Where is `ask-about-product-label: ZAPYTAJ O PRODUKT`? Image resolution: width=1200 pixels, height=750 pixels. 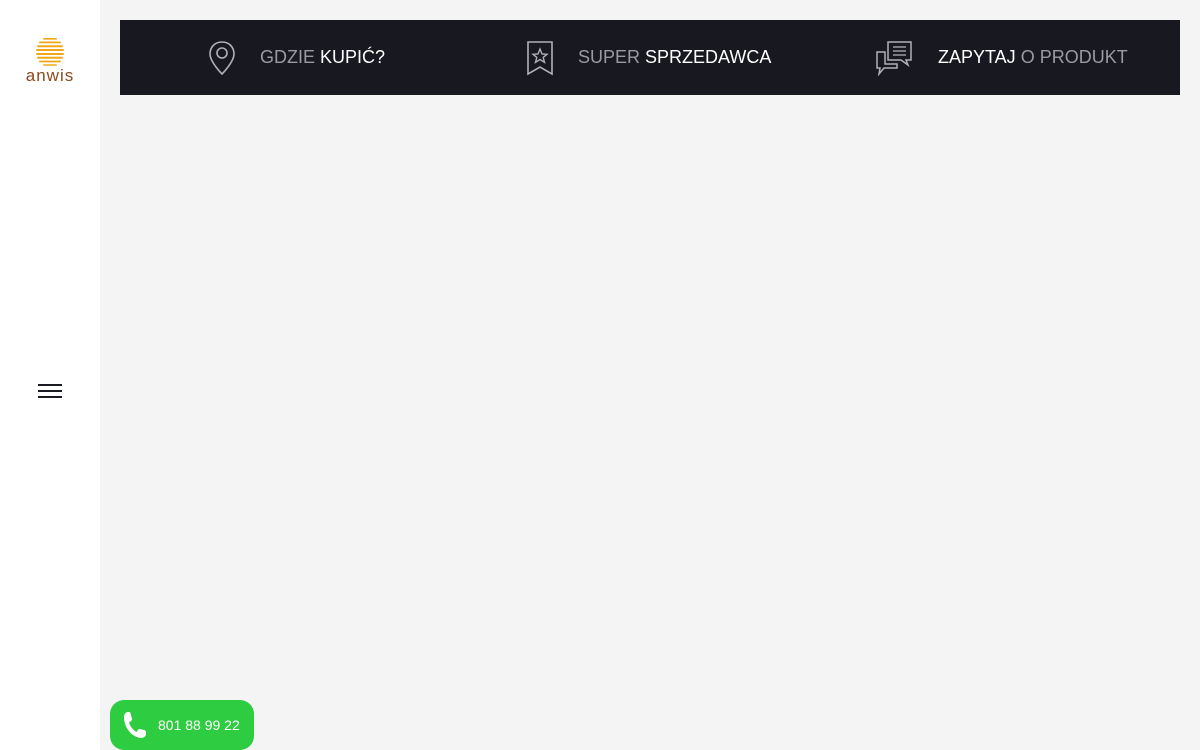
ask-about-product-label: ZAPYTAJ O PRODUKT is located at coordinates (1033, 57).